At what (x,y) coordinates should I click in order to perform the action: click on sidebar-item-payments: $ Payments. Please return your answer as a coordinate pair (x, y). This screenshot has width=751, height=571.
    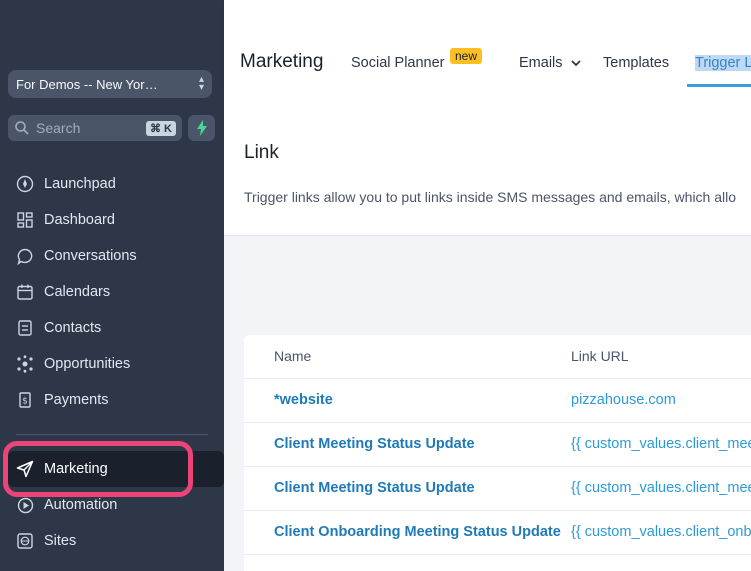
    Looking at the image, I should click on (62, 400).